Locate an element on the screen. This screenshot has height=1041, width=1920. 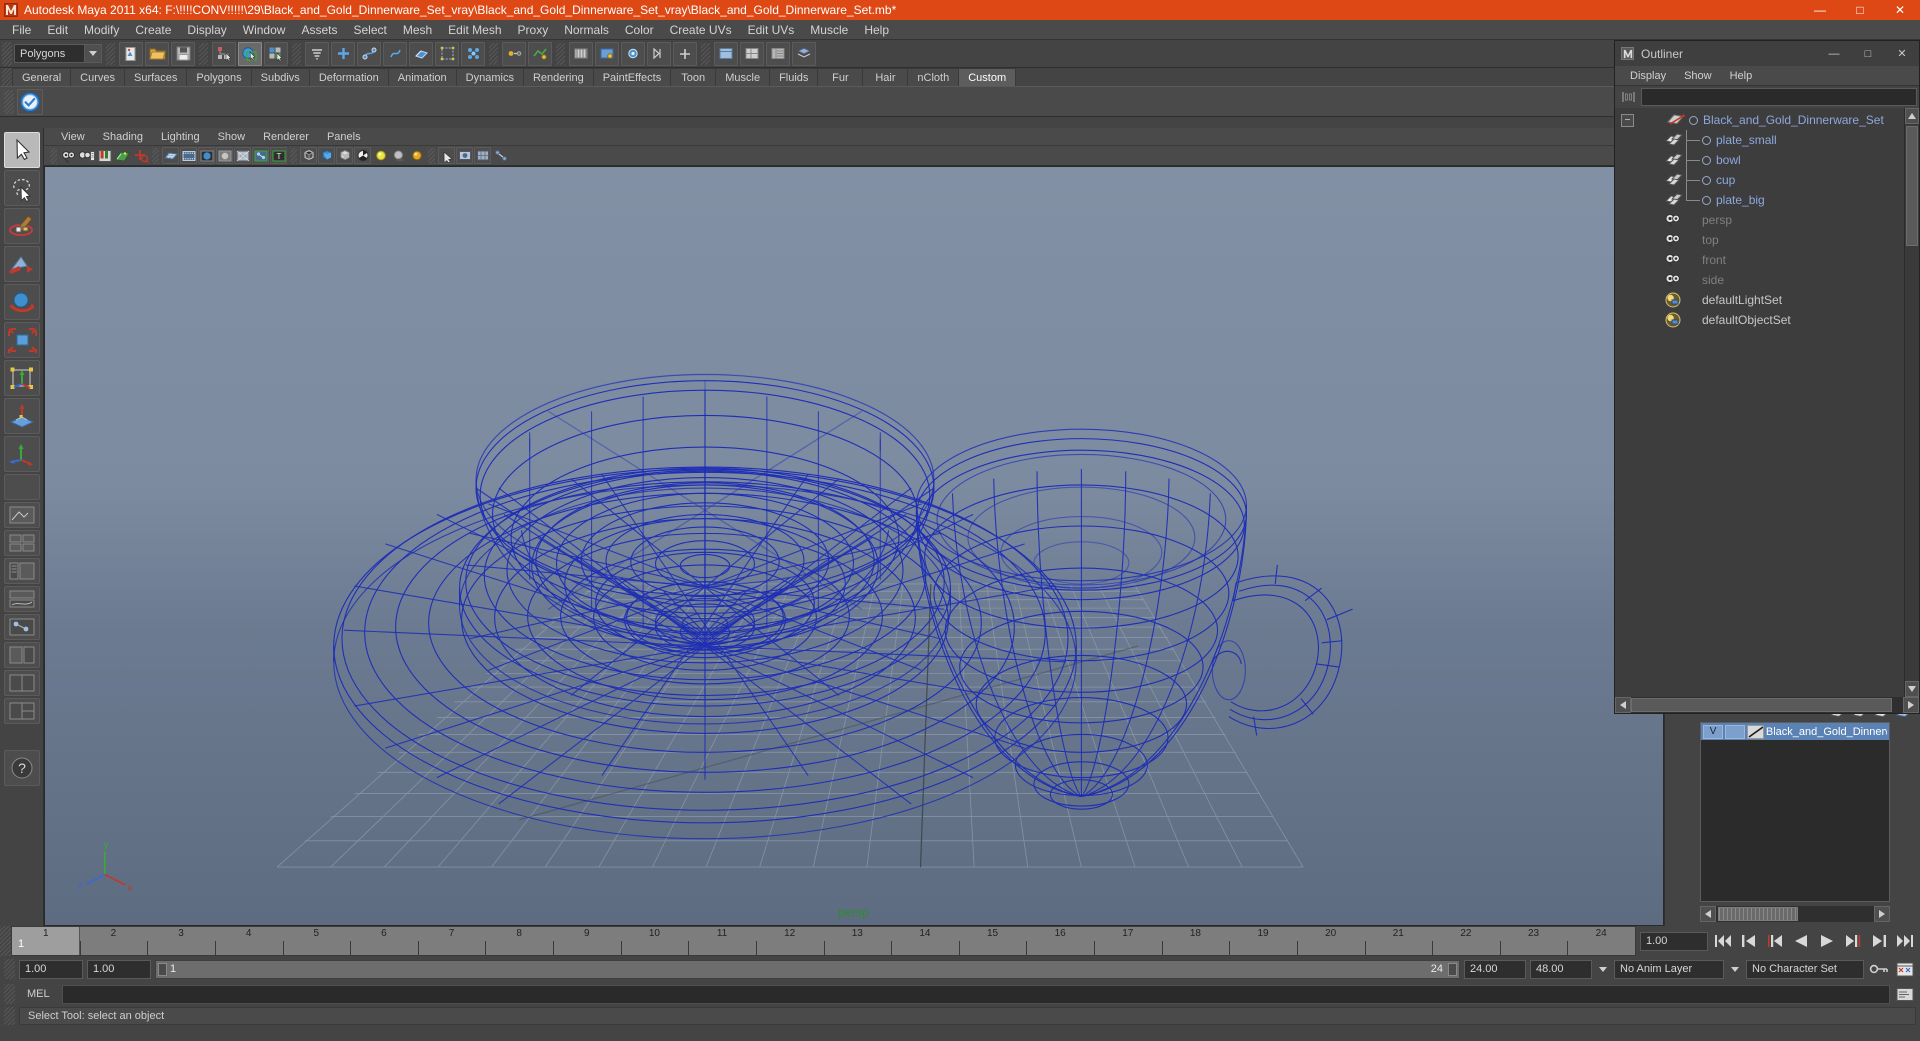
snapshot-icon is located at coordinates (464, 155).